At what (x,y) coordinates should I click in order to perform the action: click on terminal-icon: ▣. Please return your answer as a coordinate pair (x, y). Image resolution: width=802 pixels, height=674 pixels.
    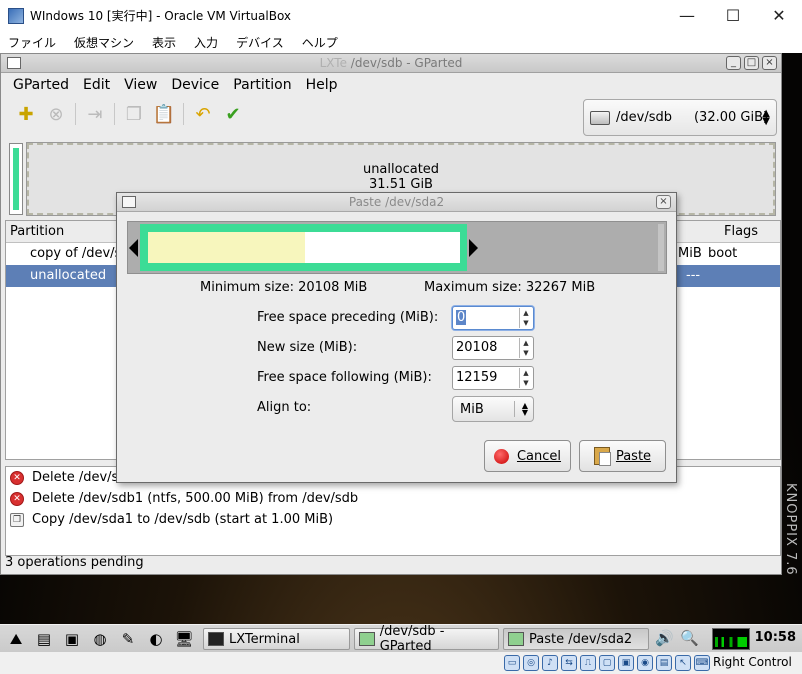
    Looking at the image, I should click on (72, 639).